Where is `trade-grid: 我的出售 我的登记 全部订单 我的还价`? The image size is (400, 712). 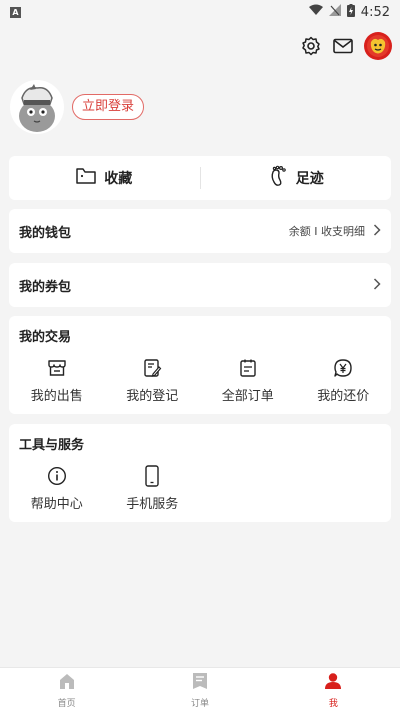
trade-grid: 我的出售 我的登记 全部订单 我的还价 is located at coordinates (200, 380).